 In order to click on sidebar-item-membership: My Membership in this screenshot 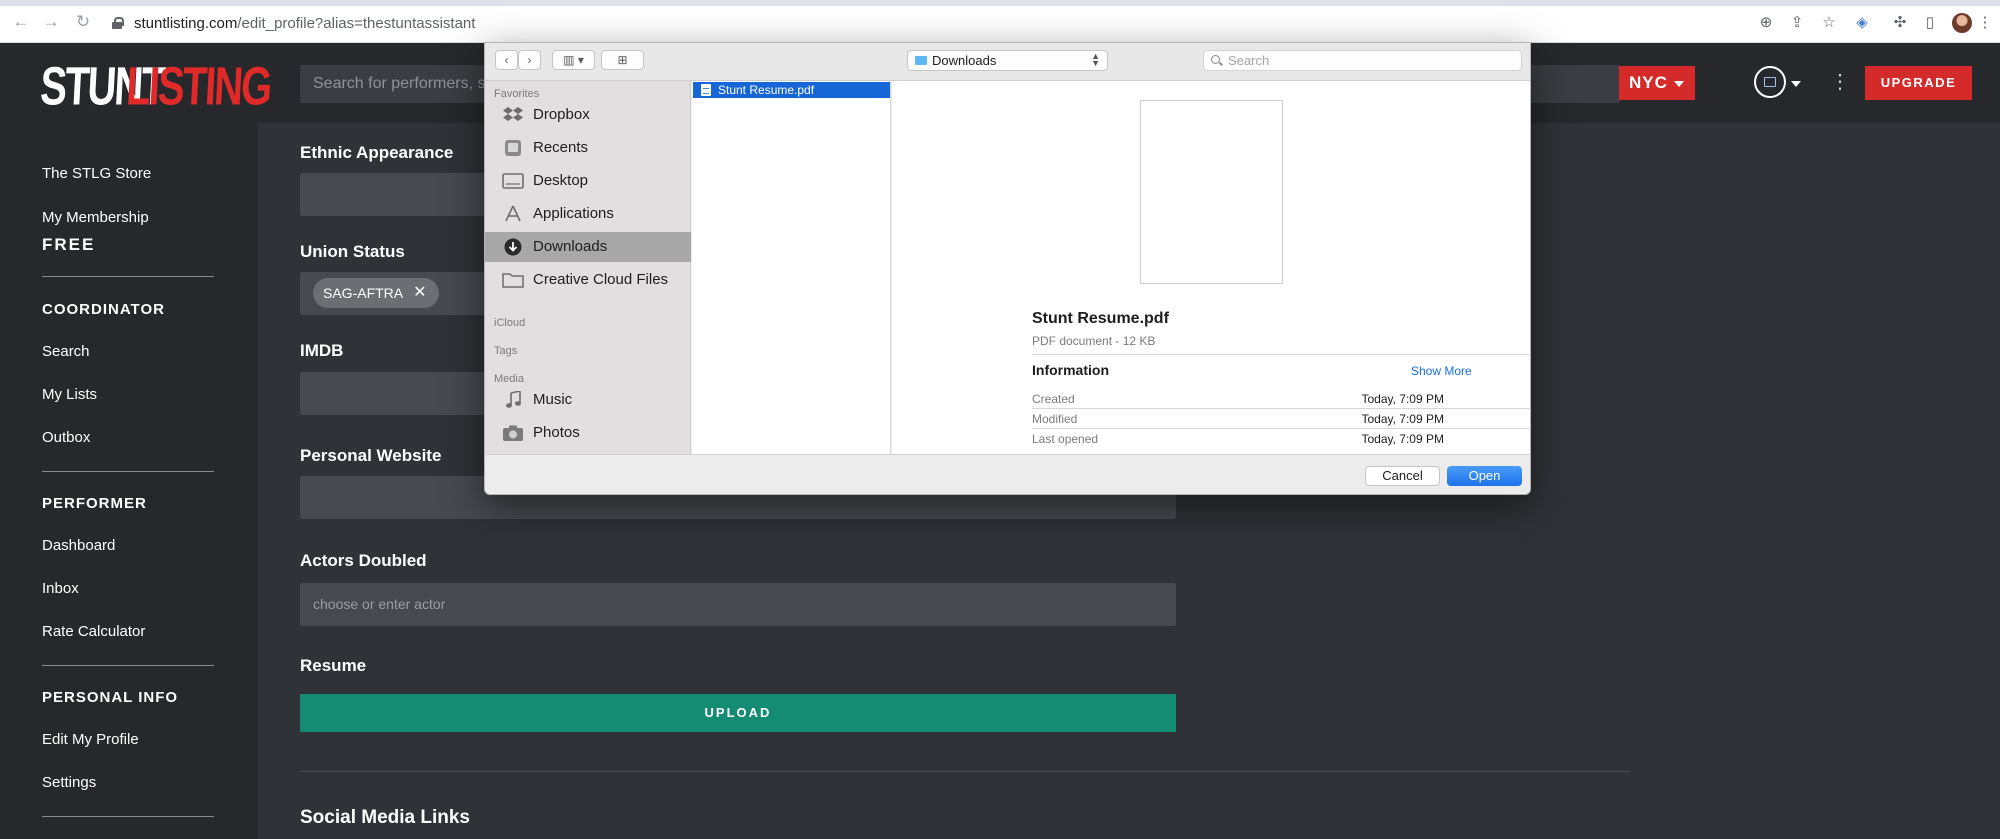, I will do `click(95, 217)`.